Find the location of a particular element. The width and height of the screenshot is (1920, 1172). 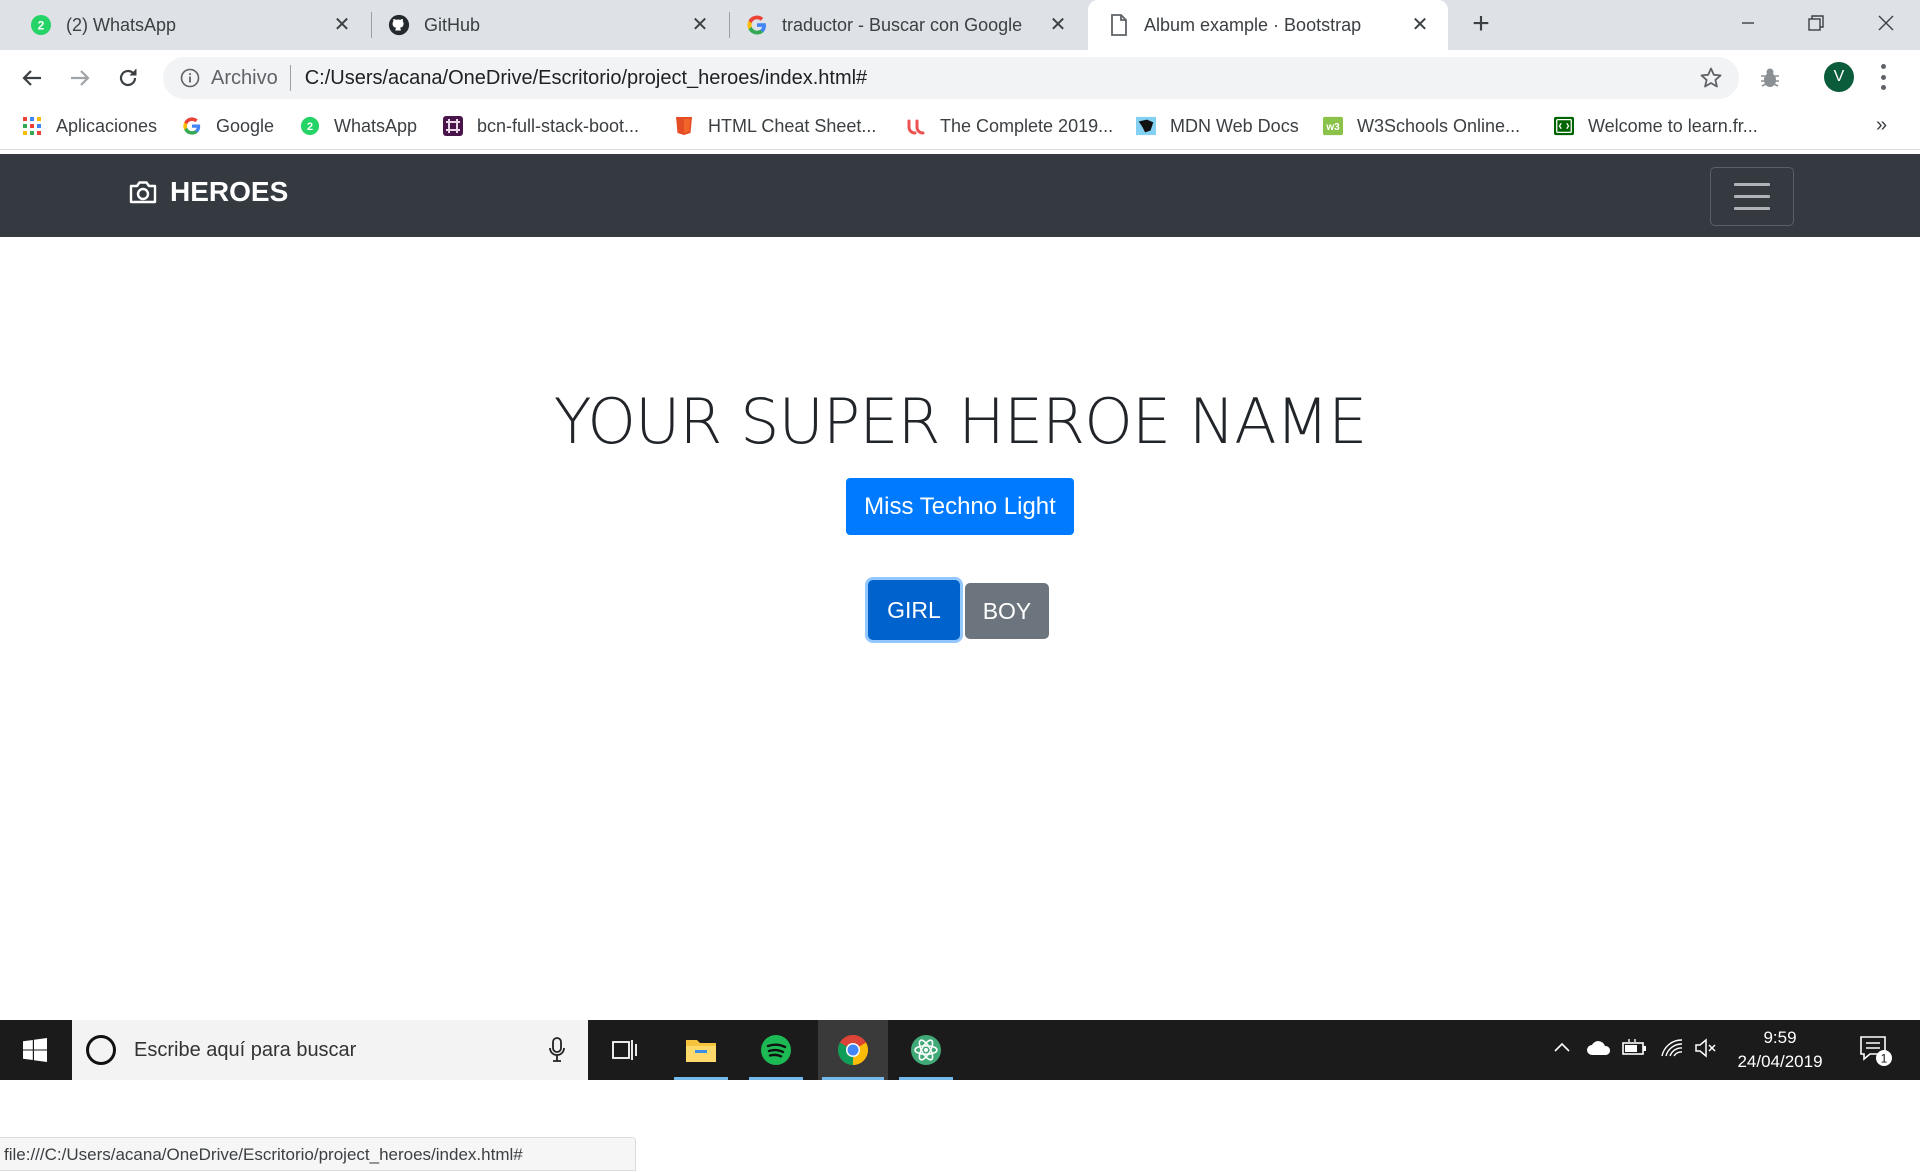

bookmark-label: Aplicaciones is located at coordinates (107, 125).